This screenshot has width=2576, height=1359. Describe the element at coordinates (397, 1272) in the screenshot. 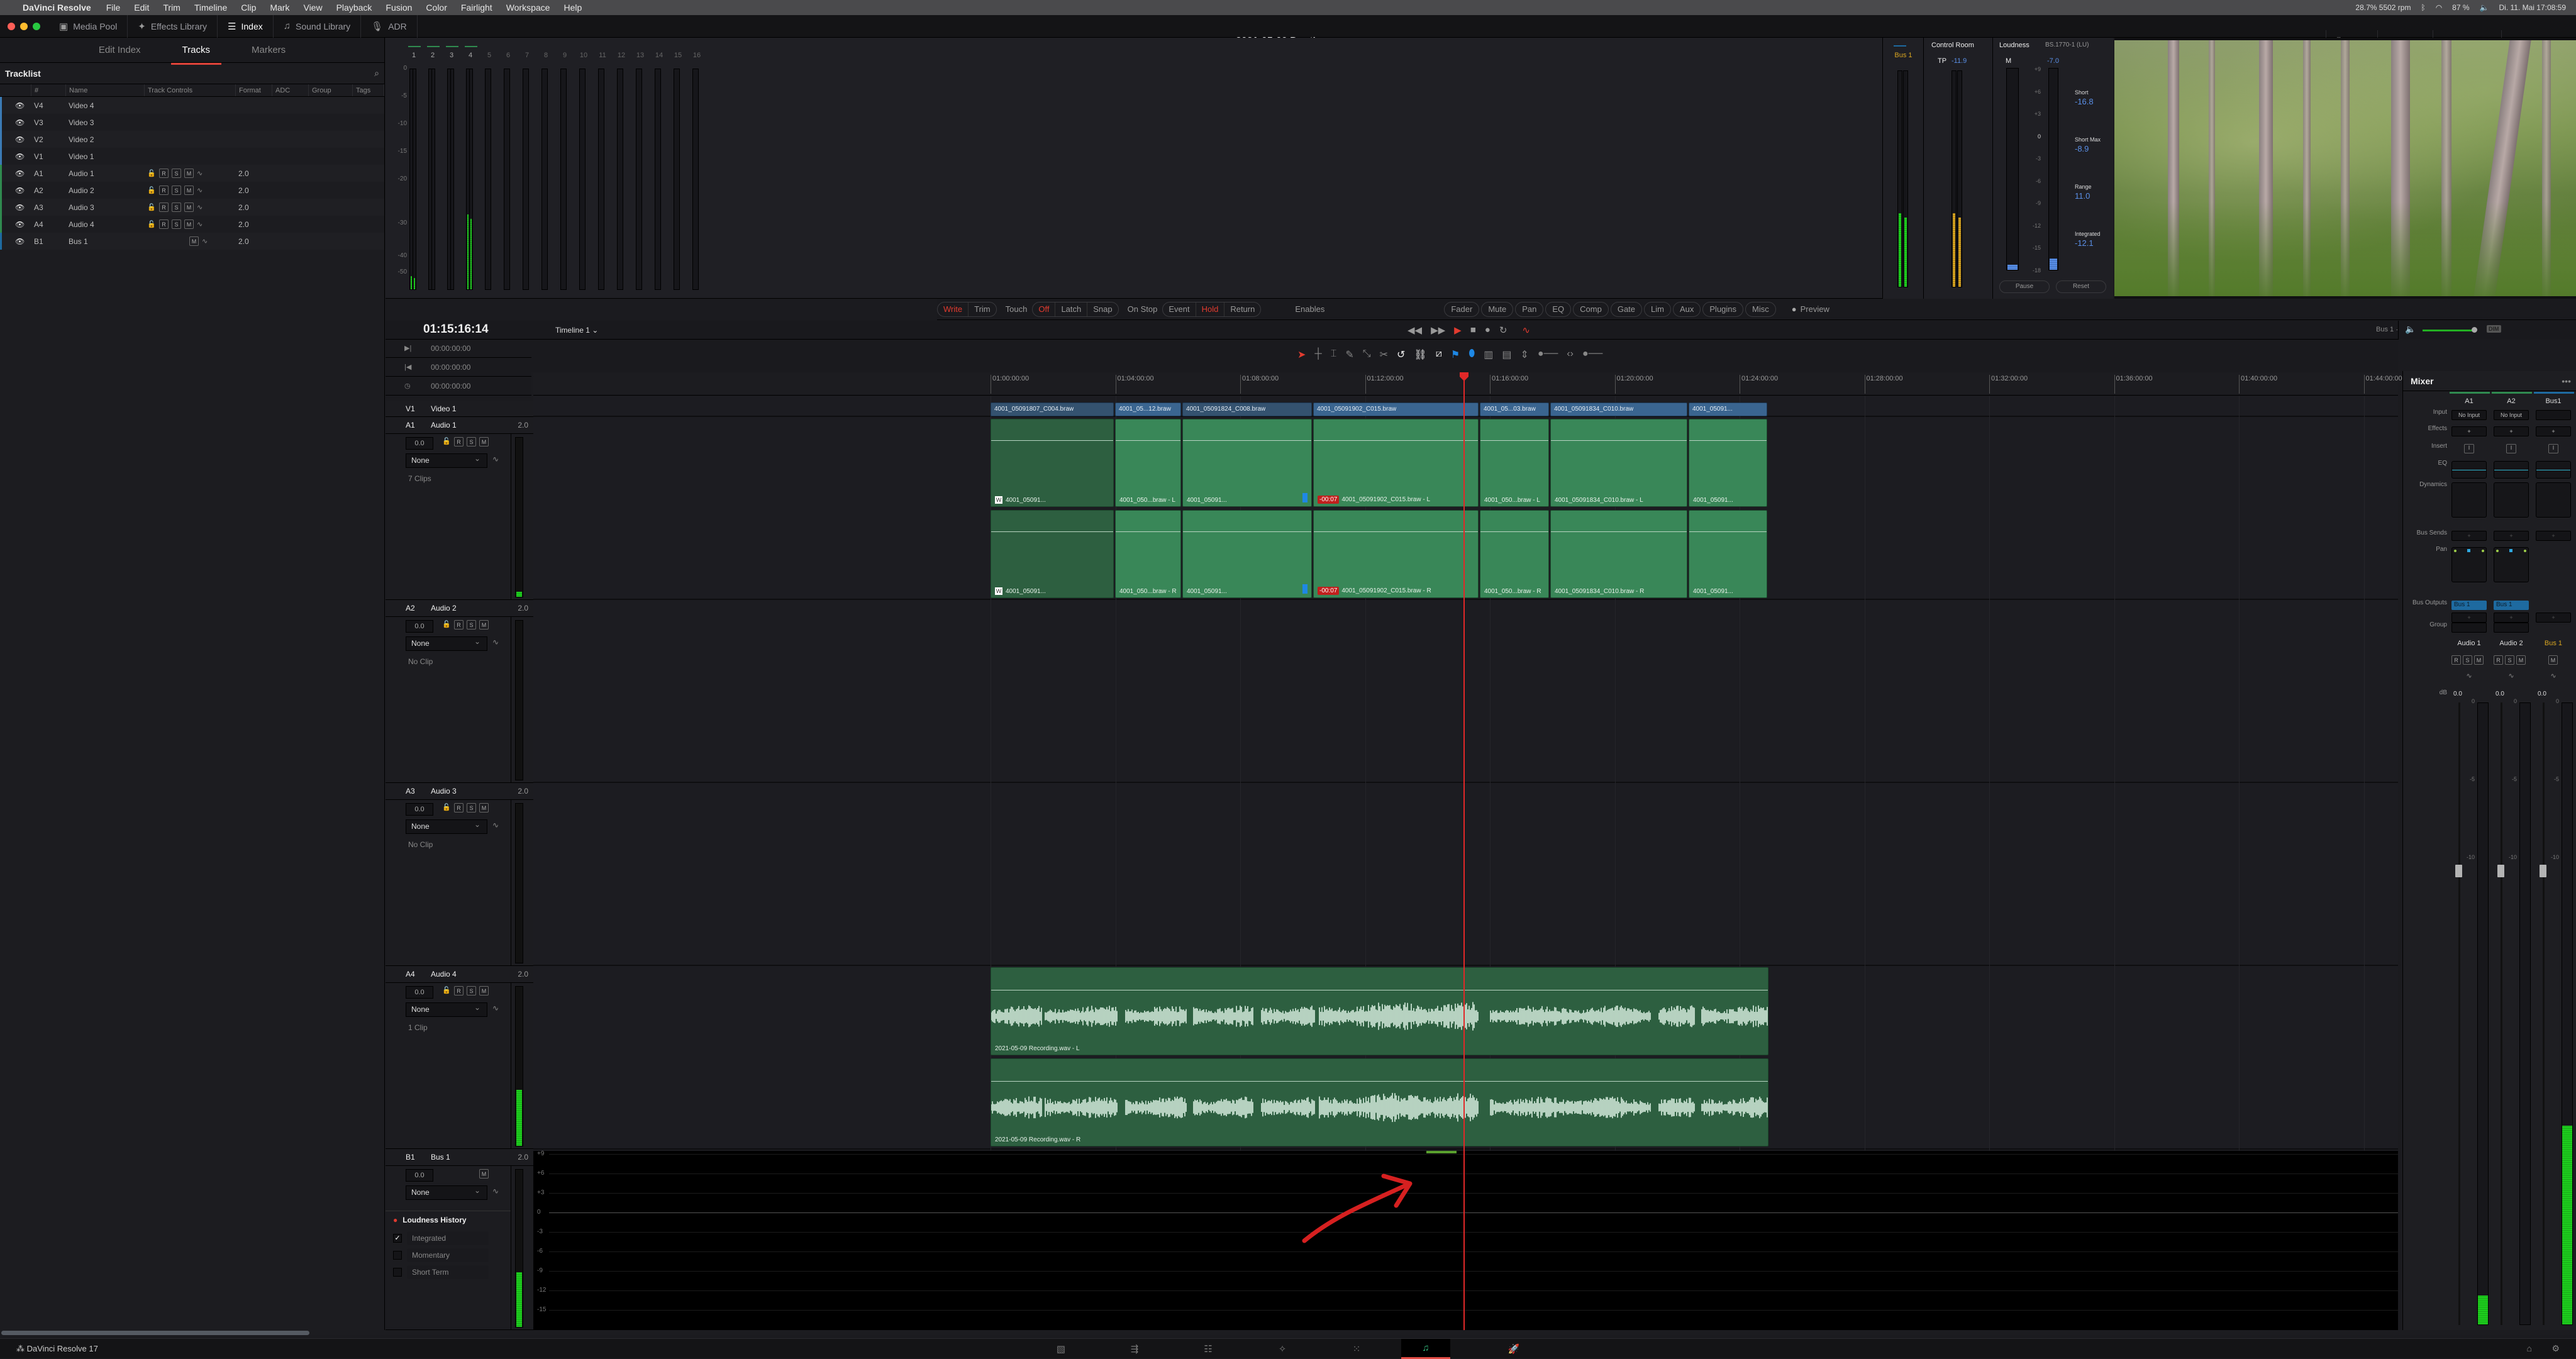

I see `checkbox` at that location.